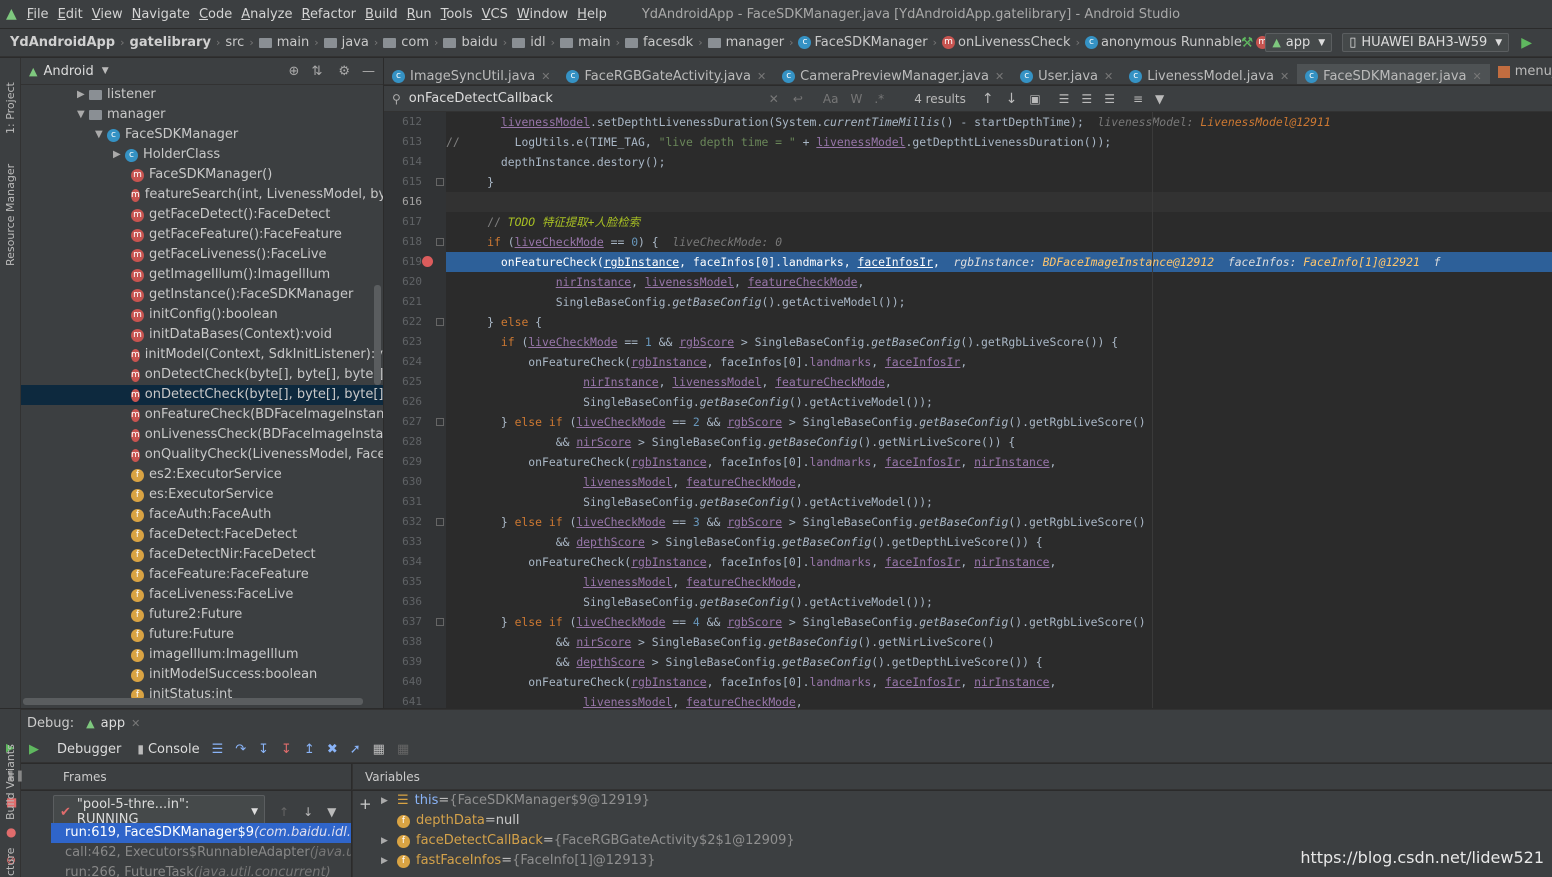 The height and width of the screenshot is (877, 1552). I want to click on tree-item: m onFeatureCheck(BDFaceImageInstance,, so click(202, 415).